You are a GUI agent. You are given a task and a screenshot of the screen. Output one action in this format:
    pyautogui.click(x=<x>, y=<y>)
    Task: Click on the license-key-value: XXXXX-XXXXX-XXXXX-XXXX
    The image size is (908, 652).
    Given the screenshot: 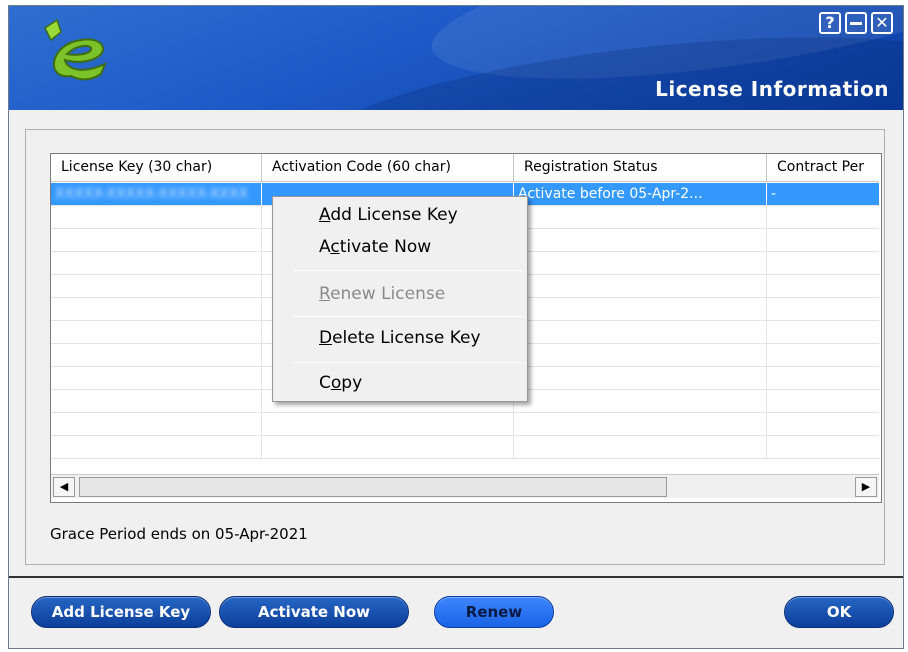 What is the action you would take?
    pyautogui.click(x=152, y=194)
    